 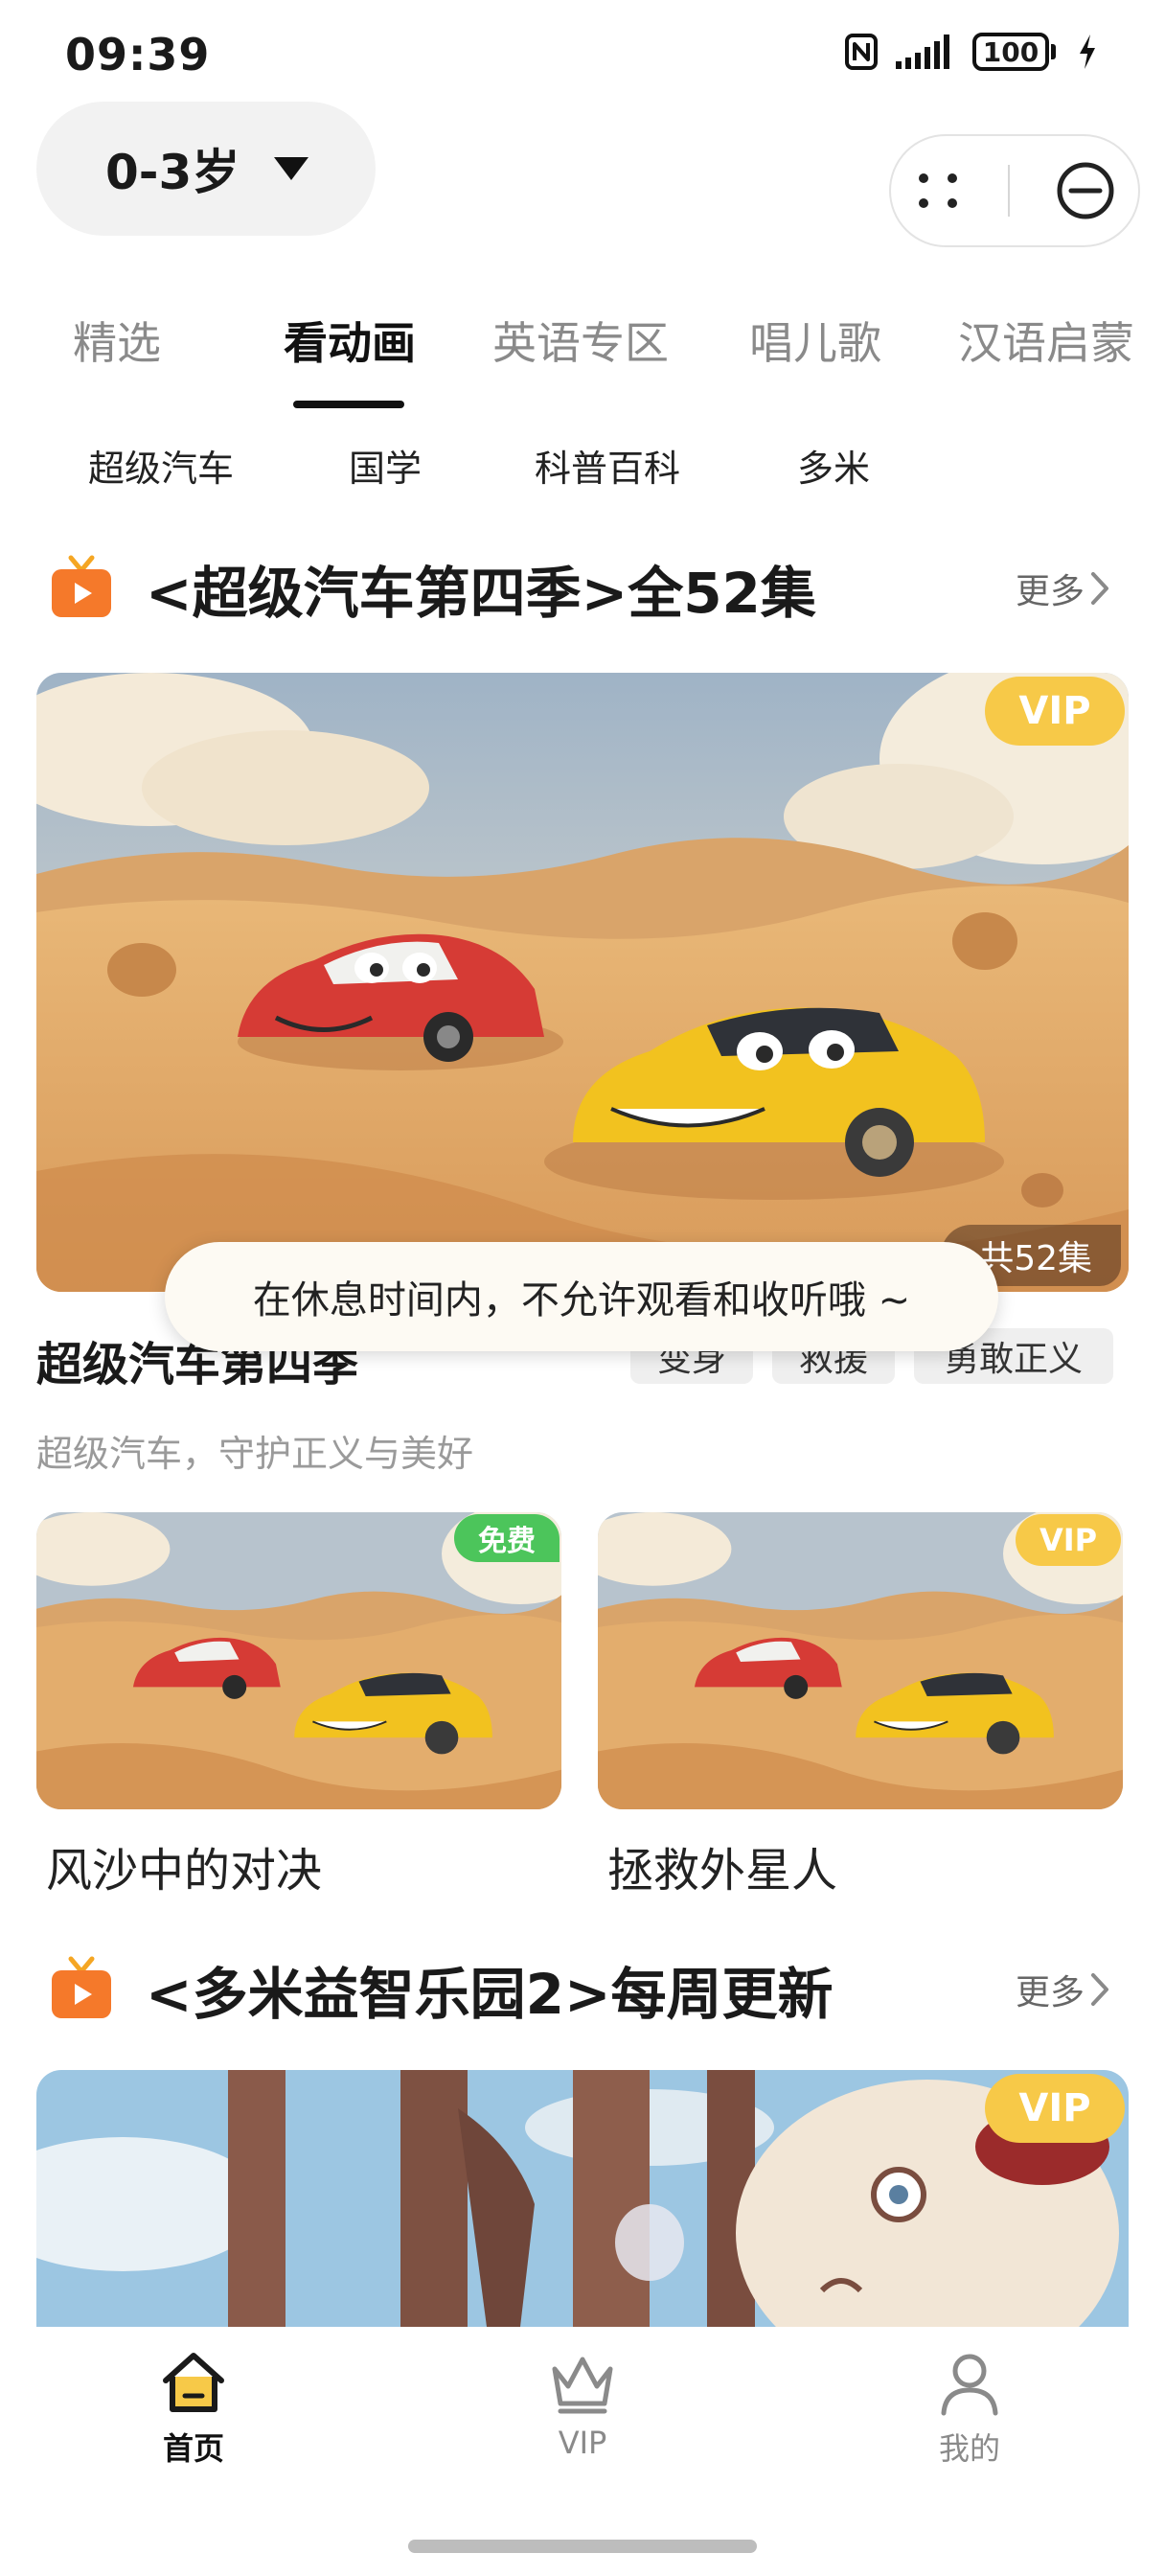 What do you see at coordinates (971, 52) in the screenshot?
I see `status-icons: 100` at bounding box center [971, 52].